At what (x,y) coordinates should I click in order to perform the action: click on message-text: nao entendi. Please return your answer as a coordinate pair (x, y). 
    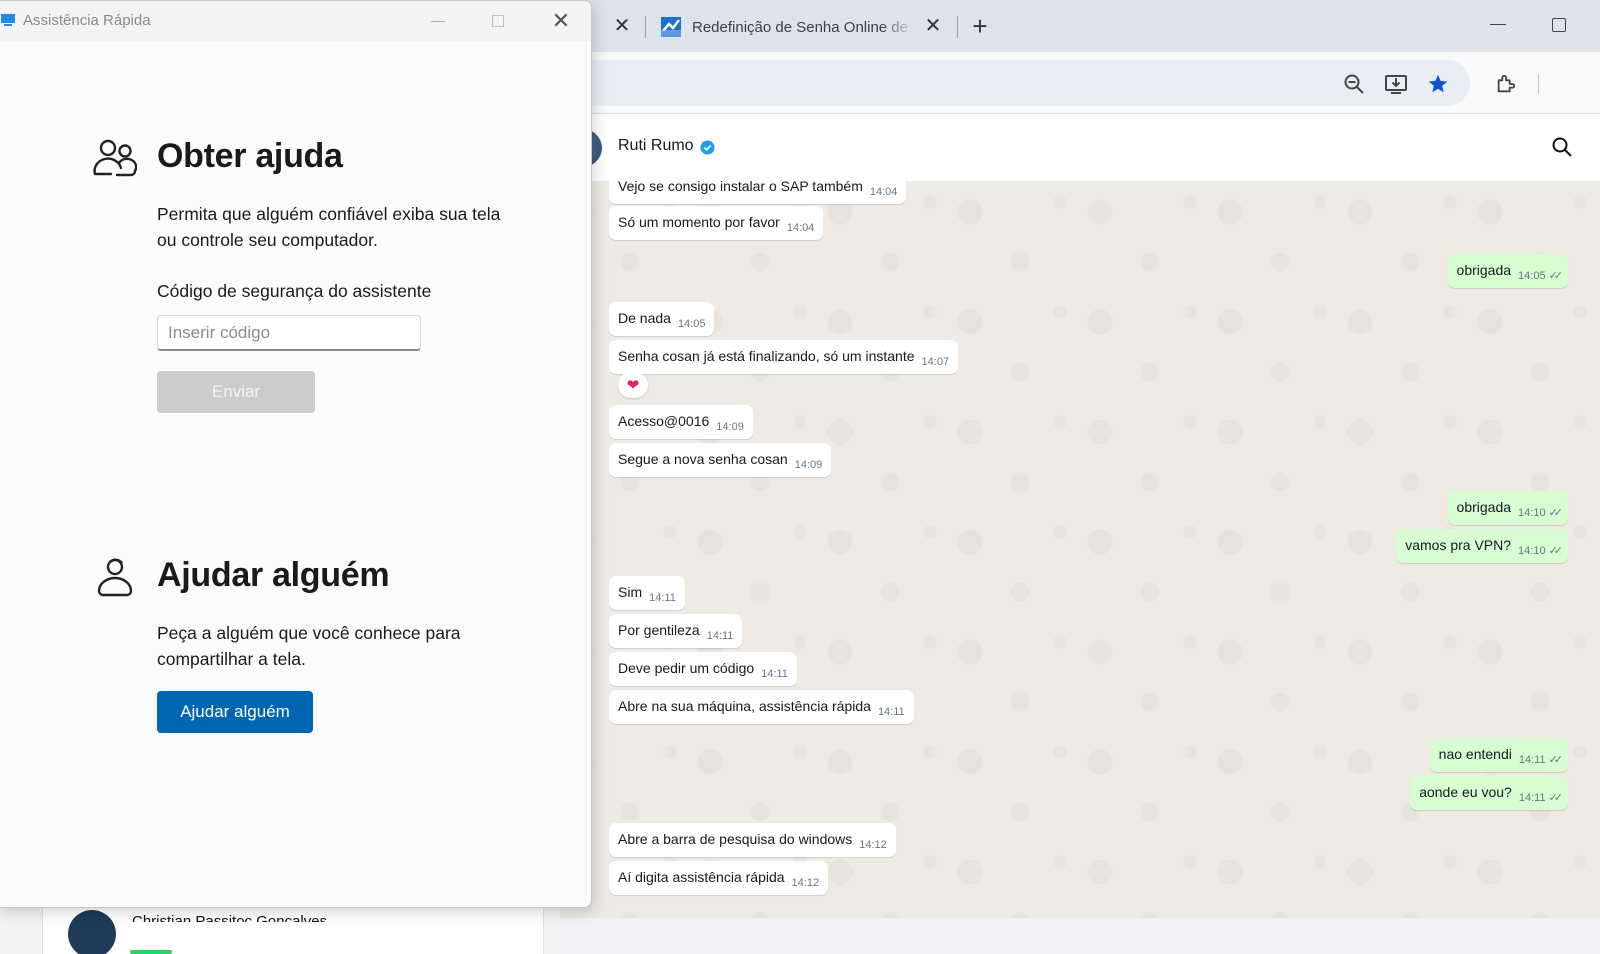
    Looking at the image, I should click on (1475, 754).